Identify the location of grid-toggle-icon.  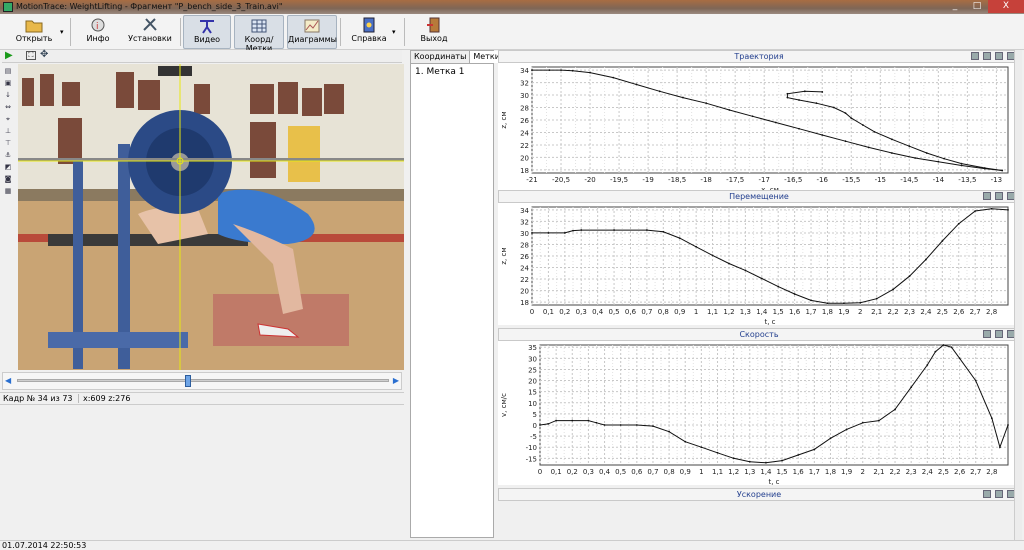
(975, 56).